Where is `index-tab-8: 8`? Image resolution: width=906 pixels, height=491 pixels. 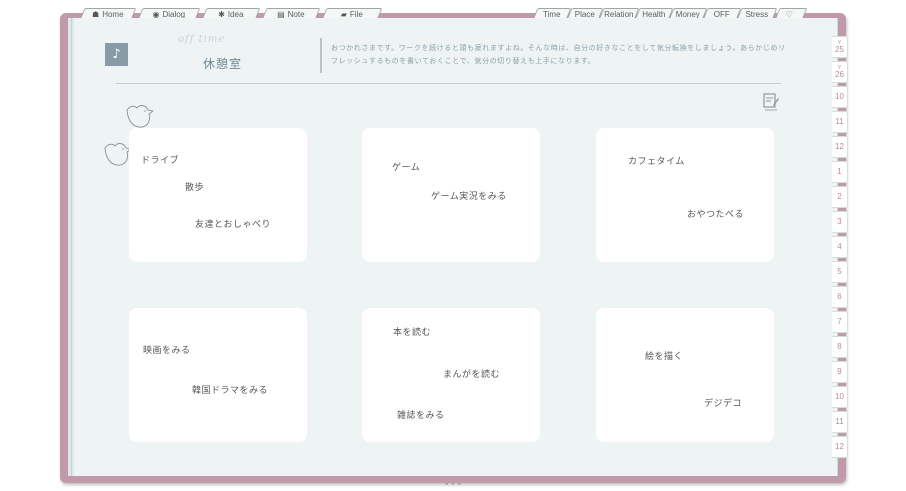
index-tab-8: 8 is located at coordinates (840, 347).